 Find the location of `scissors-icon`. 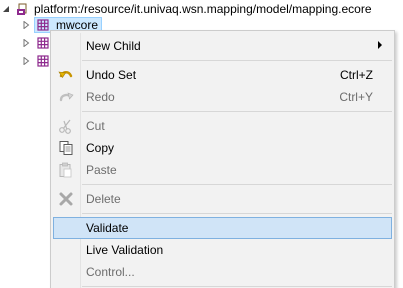

scissors-icon is located at coordinates (66, 126).